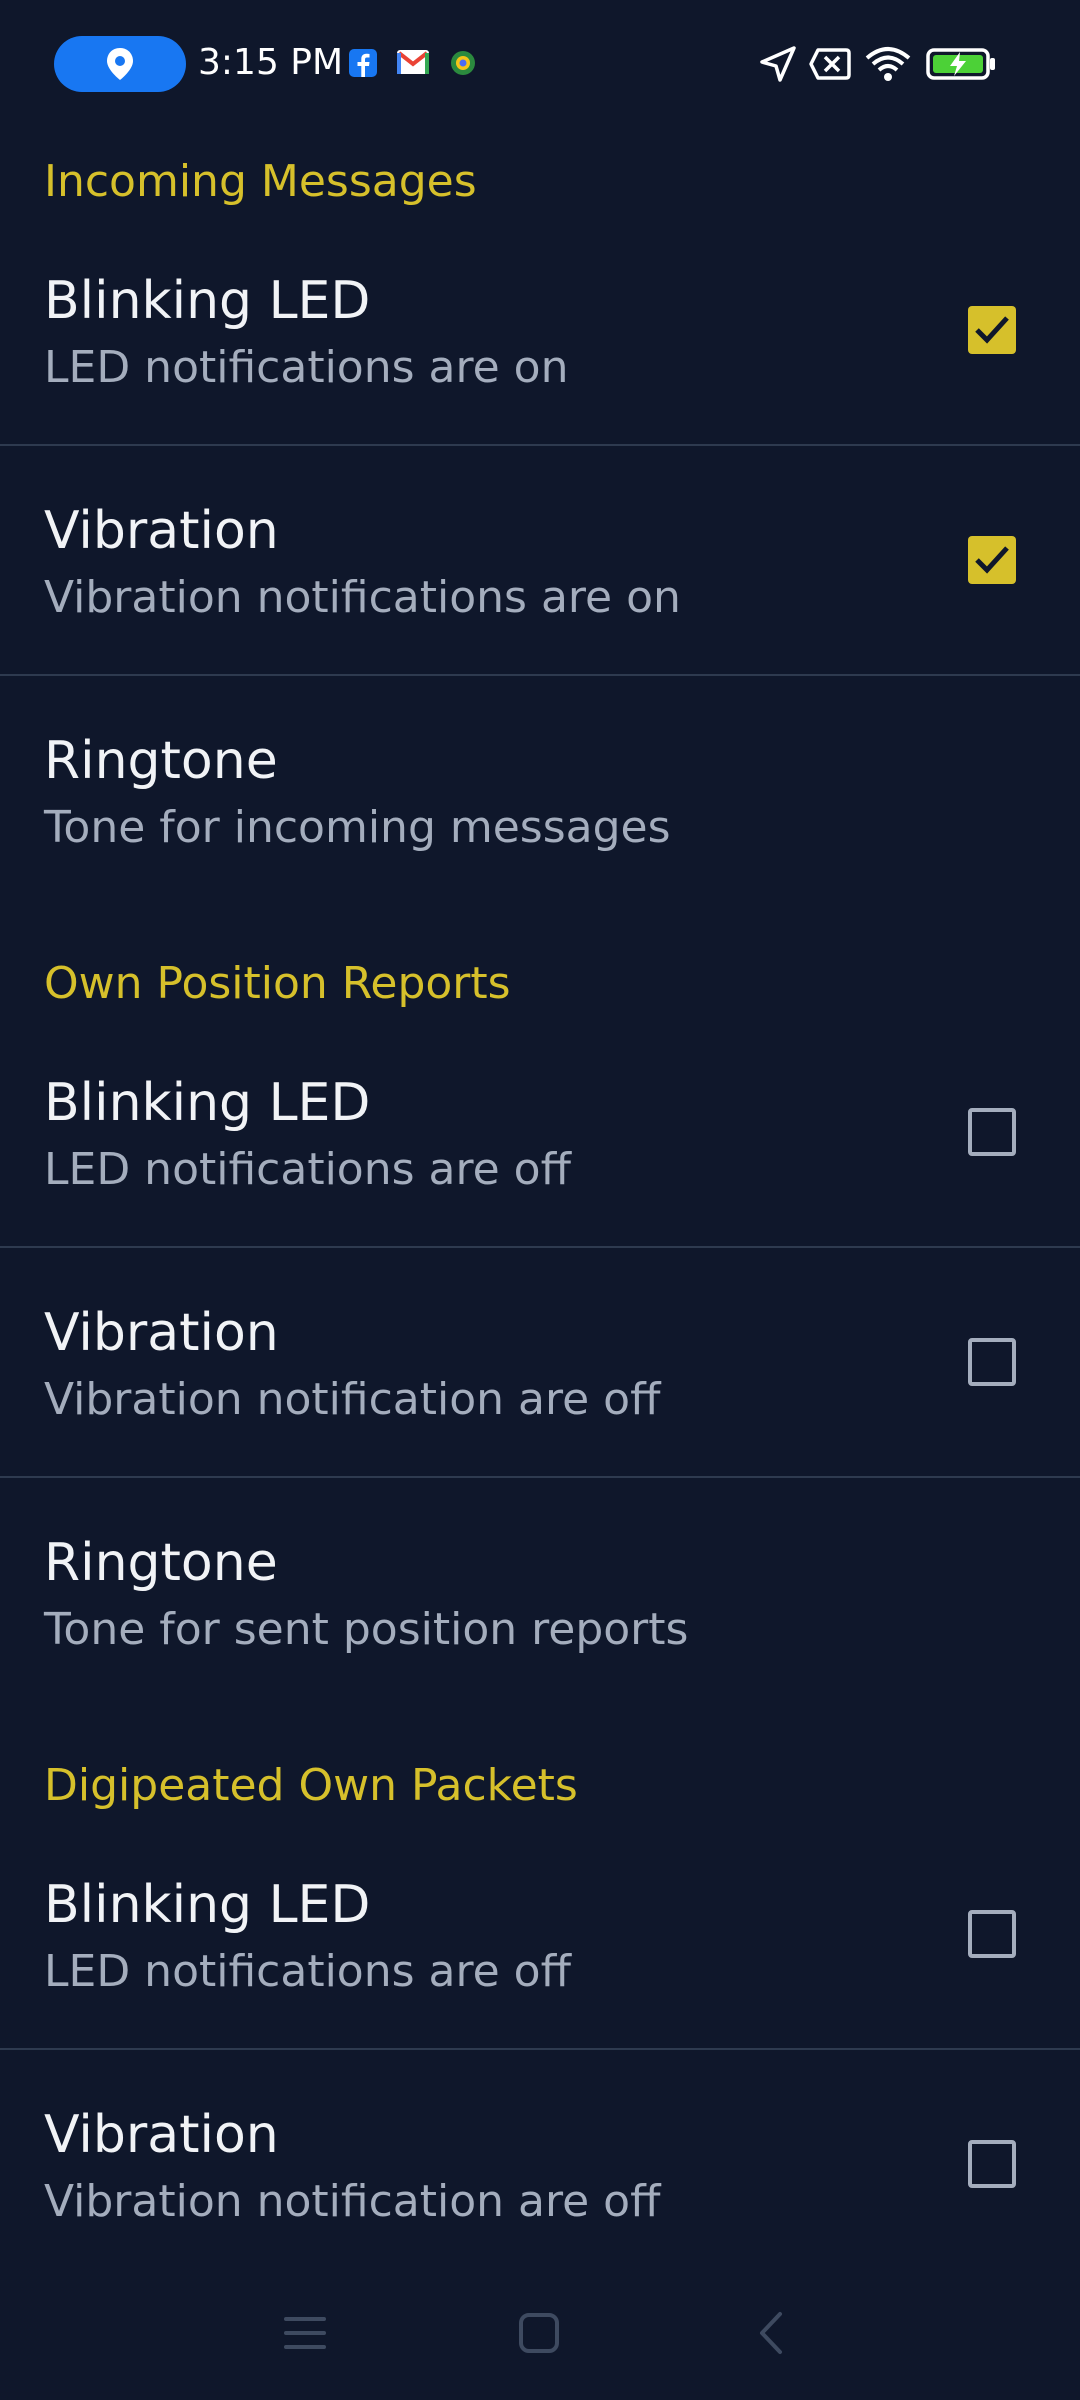 Image resolution: width=1080 pixels, height=2400 pixels. I want to click on section-header-incoming-messages: Incoming Messages, so click(260, 181).